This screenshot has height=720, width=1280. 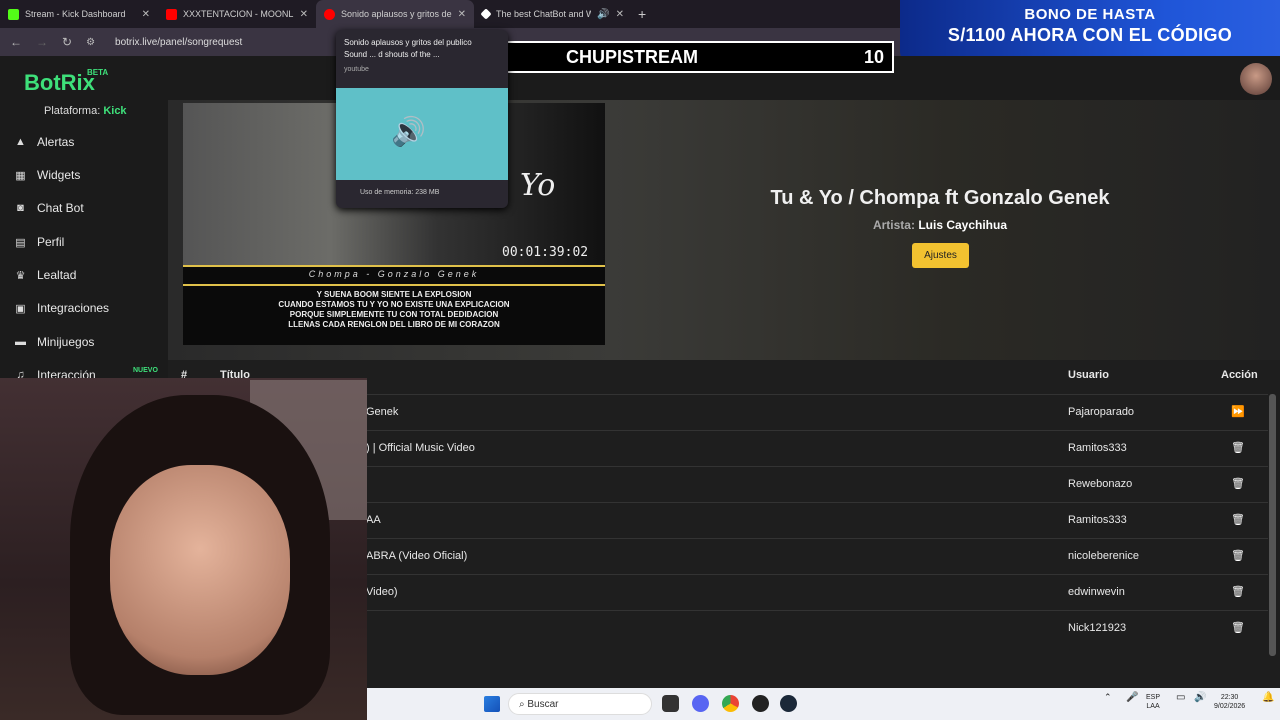 I want to click on ad-banner: BONO DE HASTA S/1100 AHORA CON EL CÓDIGO, so click(x=1090, y=31).